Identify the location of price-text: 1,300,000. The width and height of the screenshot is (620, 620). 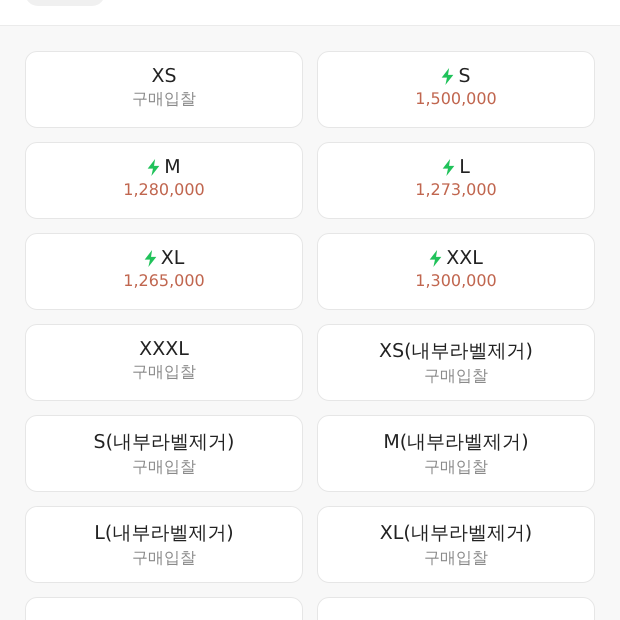
(456, 280).